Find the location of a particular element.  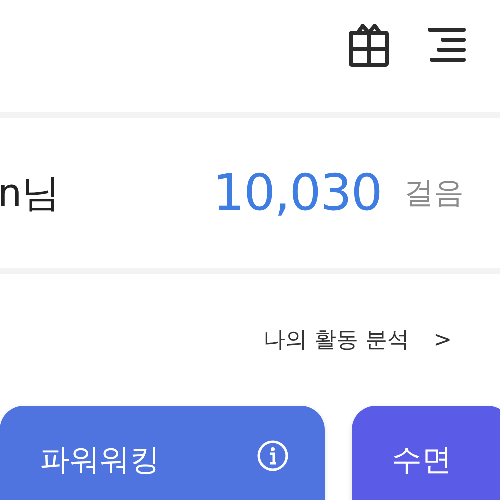

user-name: n님 is located at coordinates (30, 193).